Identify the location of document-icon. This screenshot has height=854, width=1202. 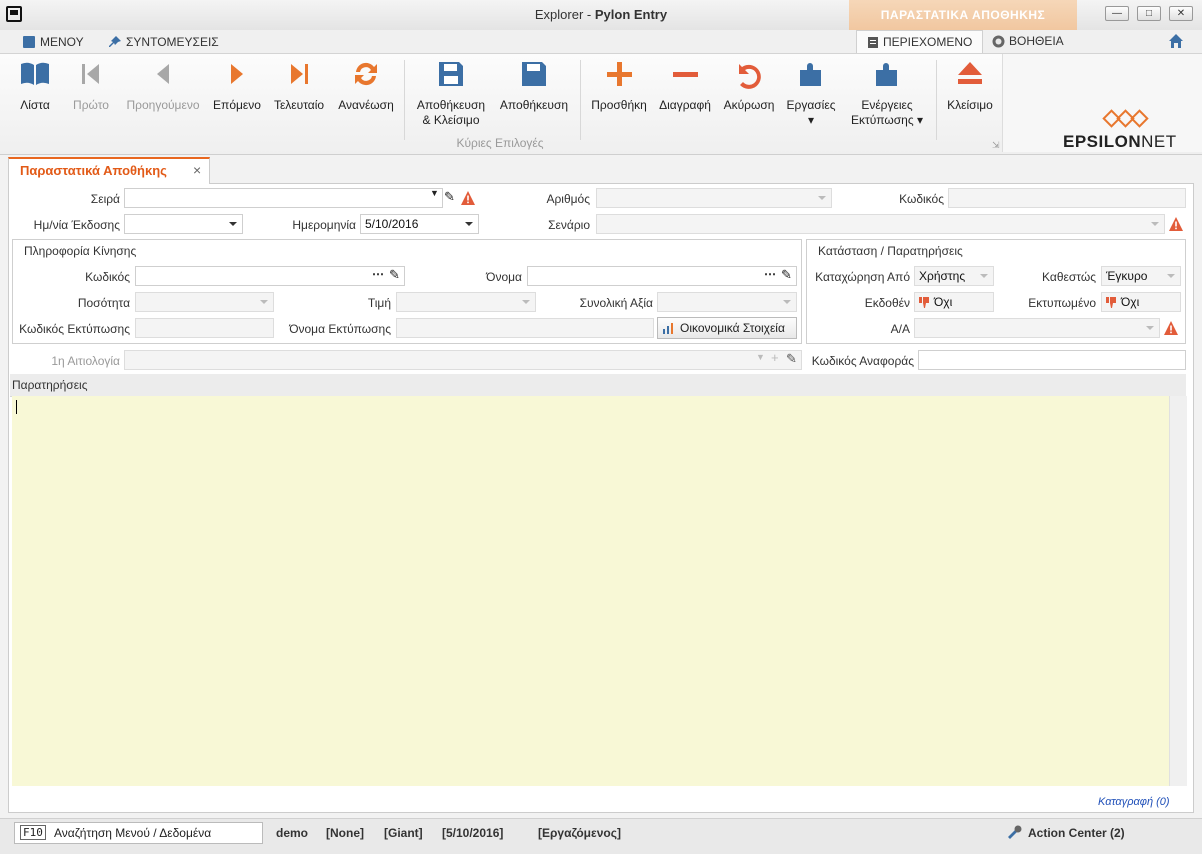
(873, 42).